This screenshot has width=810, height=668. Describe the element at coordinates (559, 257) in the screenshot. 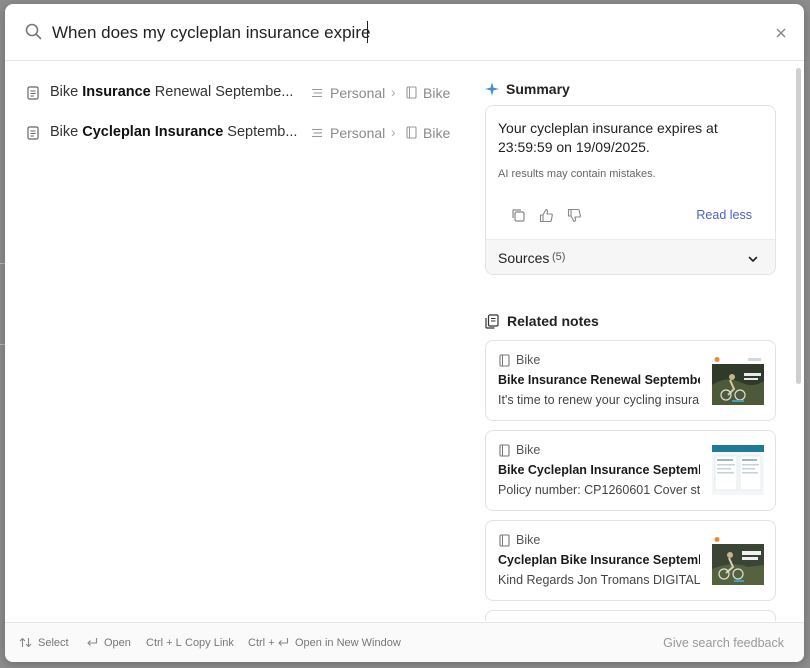

I see `sources-count: (5)` at that location.